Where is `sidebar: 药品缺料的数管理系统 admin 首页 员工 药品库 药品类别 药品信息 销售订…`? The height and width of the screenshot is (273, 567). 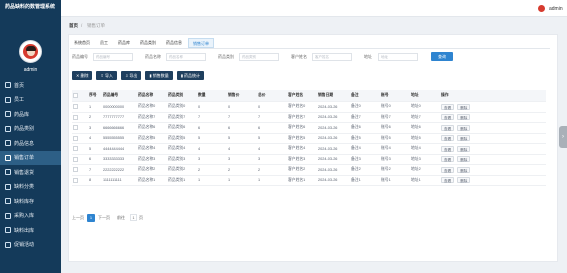 sidebar: 药品缺料的数管理系统 admin 首页 员工 药品库 药品类别 药品信息 销售订… is located at coordinates (30, 136).